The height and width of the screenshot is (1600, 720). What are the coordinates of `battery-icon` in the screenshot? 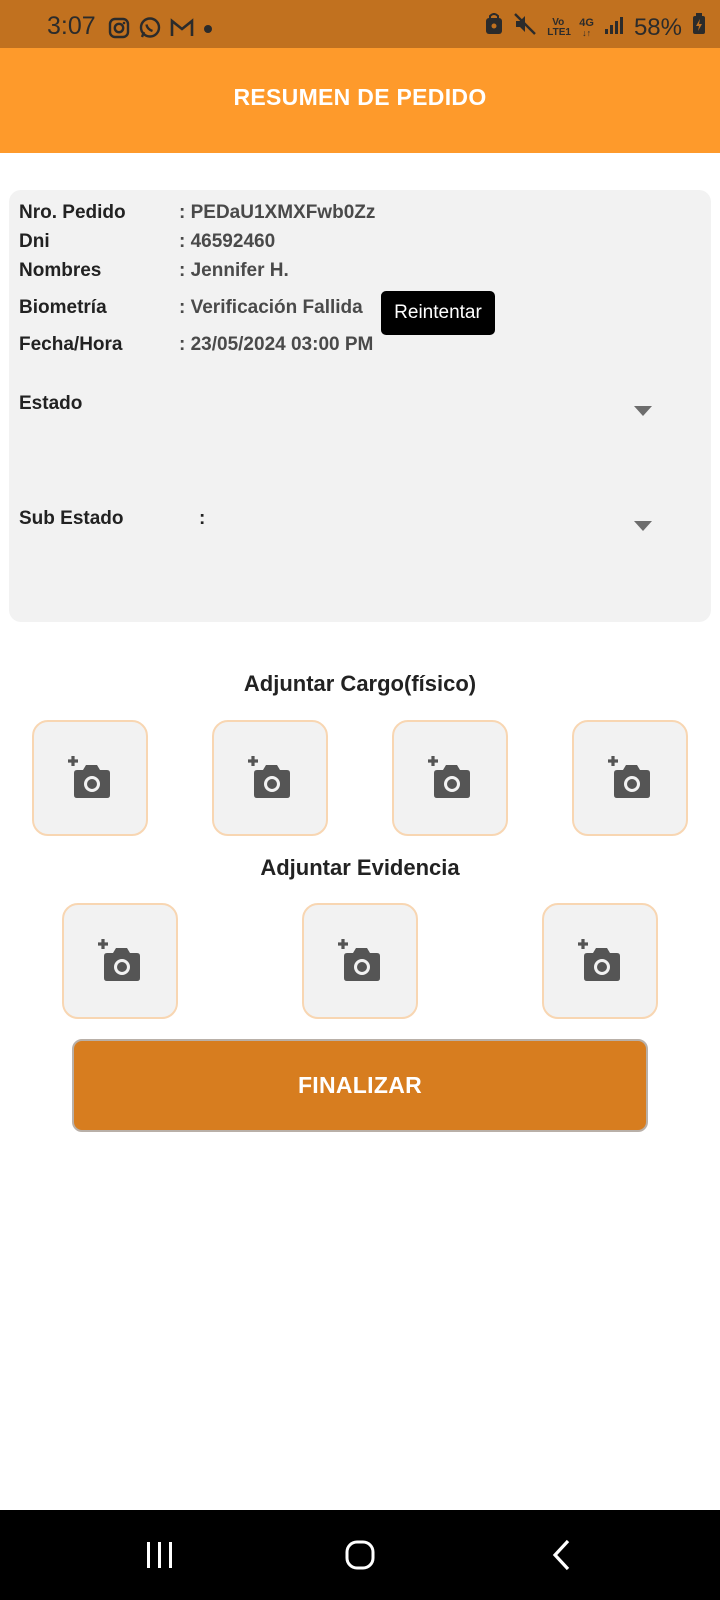 It's located at (699, 27).